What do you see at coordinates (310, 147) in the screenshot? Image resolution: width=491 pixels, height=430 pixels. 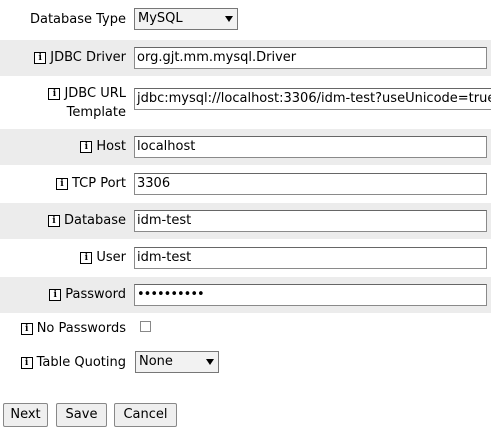 I see `host-input: localhost` at bounding box center [310, 147].